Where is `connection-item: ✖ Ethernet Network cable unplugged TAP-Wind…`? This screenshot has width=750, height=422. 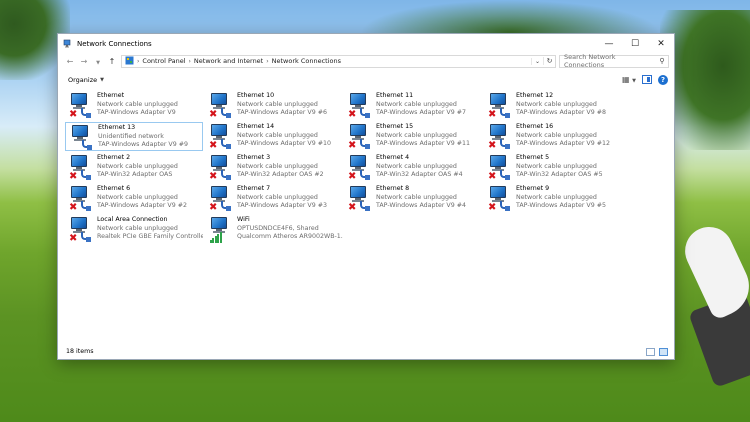
connection-item: ✖ Ethernet Network cable unplugged TAP-Wind… is located at coordinates (134, 105).